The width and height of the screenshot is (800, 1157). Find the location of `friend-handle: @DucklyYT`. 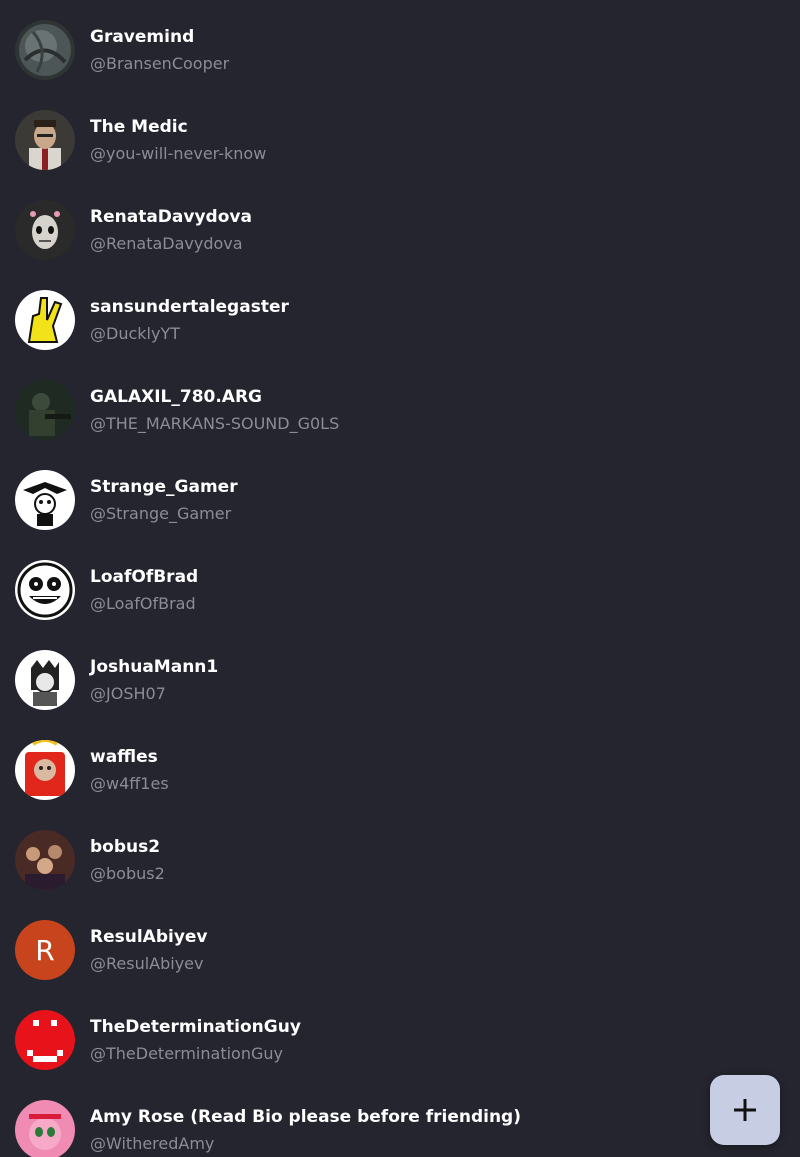

friend-handle: @DucklyYT is located at coordinates (135, 333).